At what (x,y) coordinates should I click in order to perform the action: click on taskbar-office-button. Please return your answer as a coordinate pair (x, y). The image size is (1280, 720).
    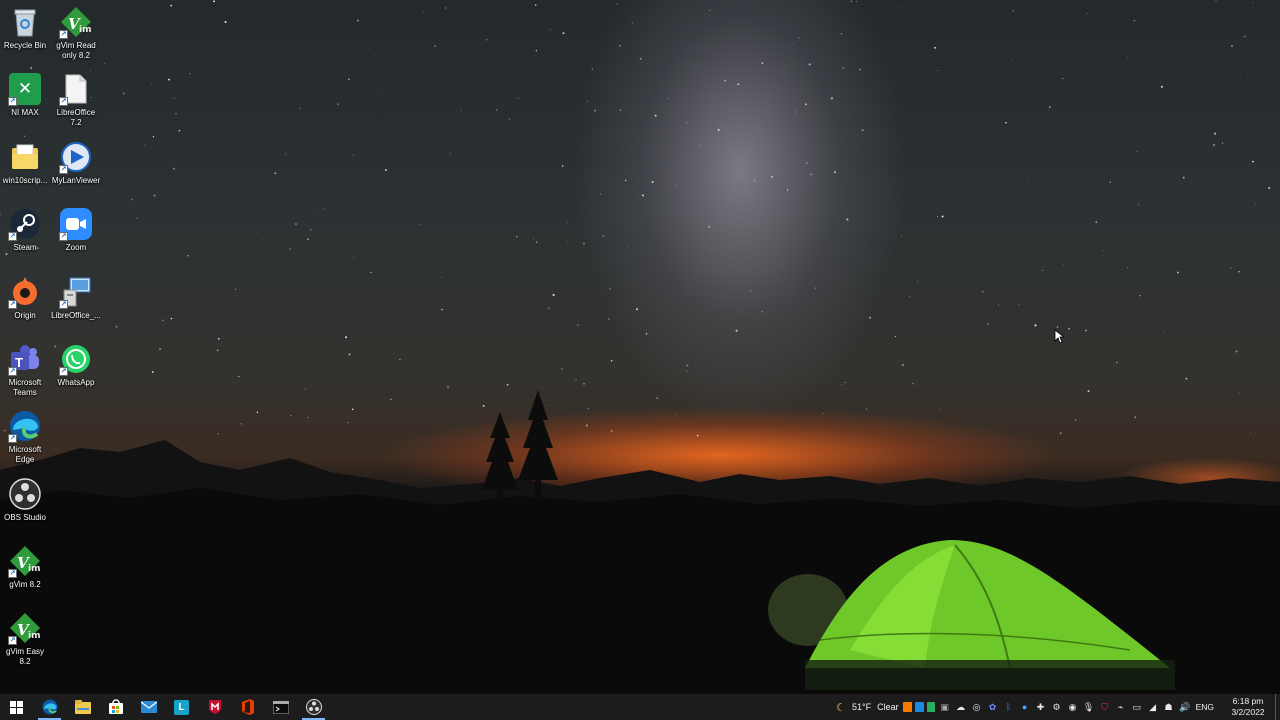
    Looking at the image, I should click on (247, 707).